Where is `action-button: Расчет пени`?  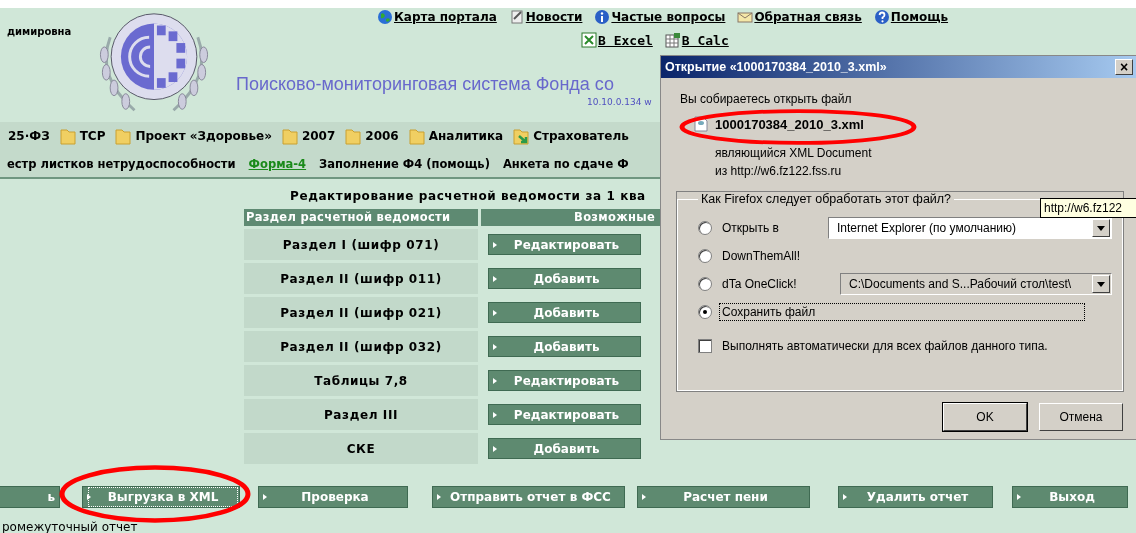 action-button: Расчет пени is located at coordinates (723, 497).